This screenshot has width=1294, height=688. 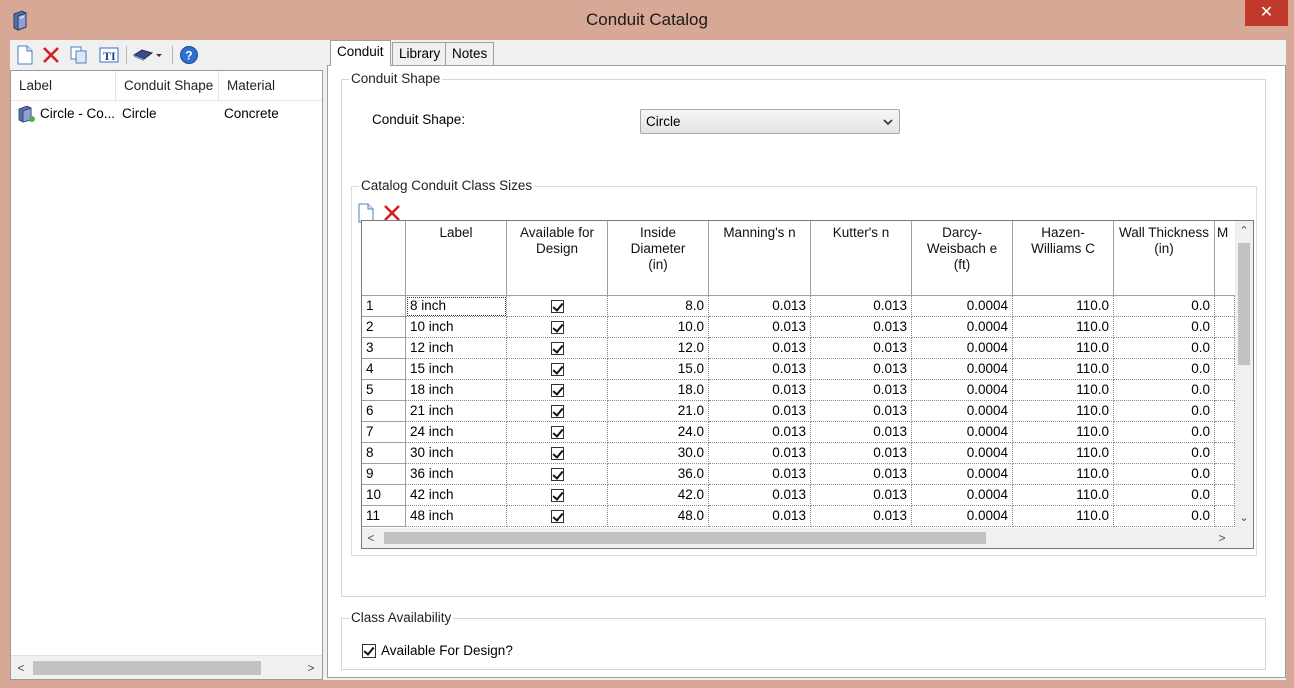 What do you see at coordinates (770, 121) in the screenshot?
I see `conduit-shape-select: Circle` at bounding box center [770, 121].